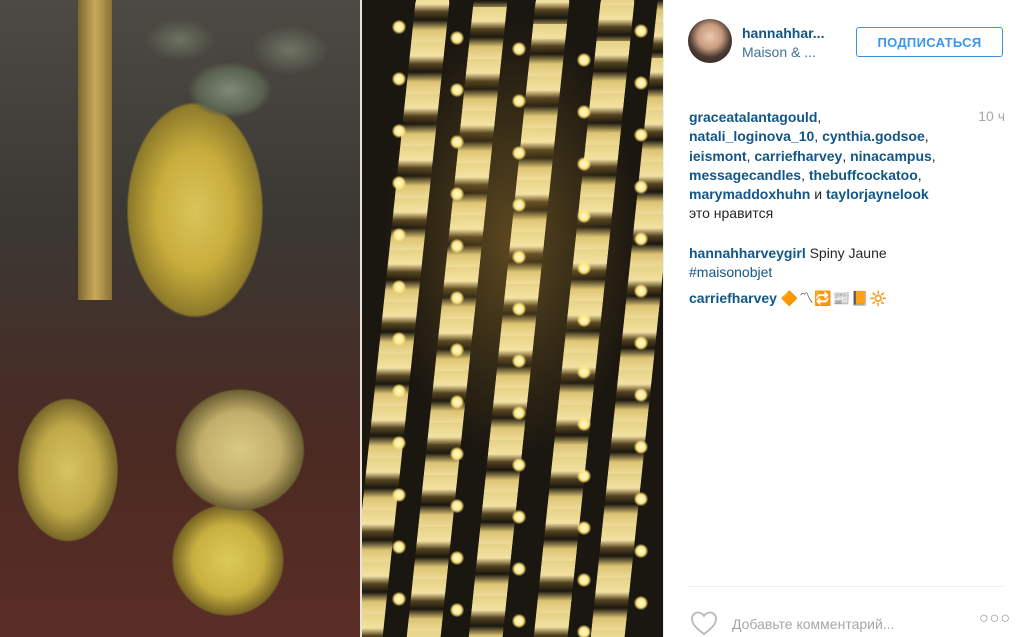 The height and width of the screenshot is (637, 1033). Describe the element at coordinates (718, 156) in the screenshot. I see `like-user-link: ieismont` at that location.